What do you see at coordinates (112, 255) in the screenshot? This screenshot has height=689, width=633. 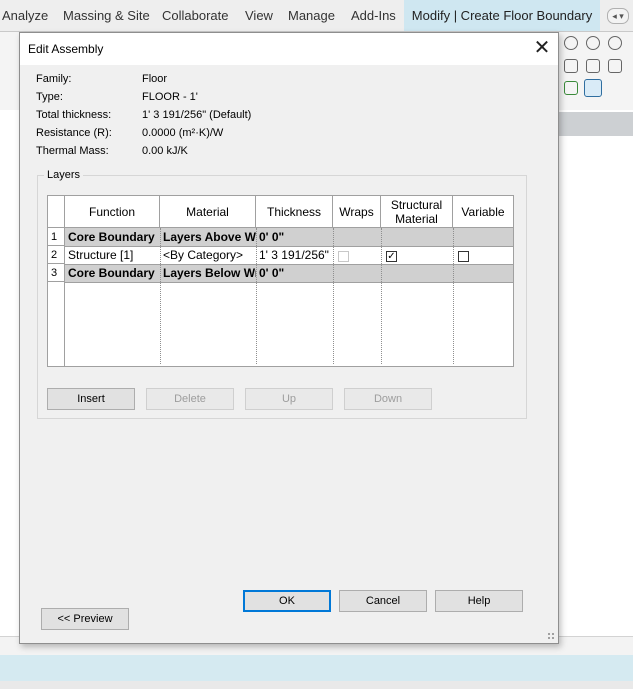 I see `row2-function-cell: Structure [1]` at bounding box center [112, 255].